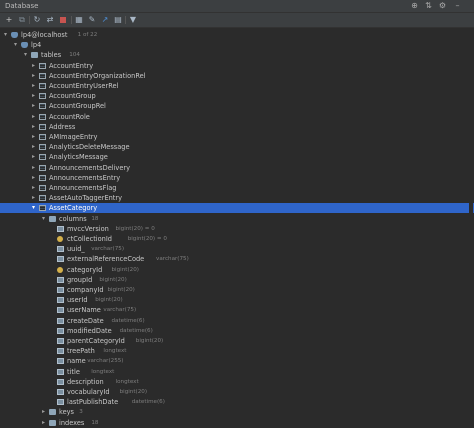  Describe the element at coordinates (471, 218) in the screenshot. I see `tree-scrollbar` at that location.